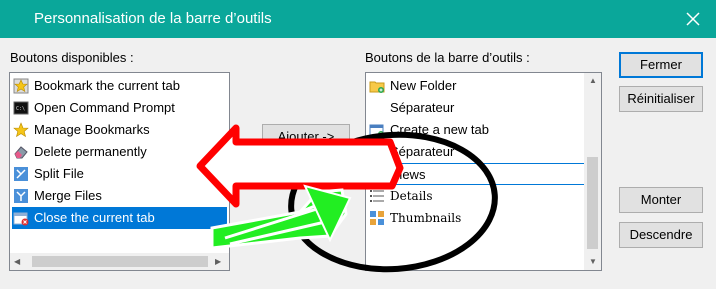  Describe the element at coordinates (593, 80) in the screenshot. I see `scroll-up-icon: ▲` at that location.